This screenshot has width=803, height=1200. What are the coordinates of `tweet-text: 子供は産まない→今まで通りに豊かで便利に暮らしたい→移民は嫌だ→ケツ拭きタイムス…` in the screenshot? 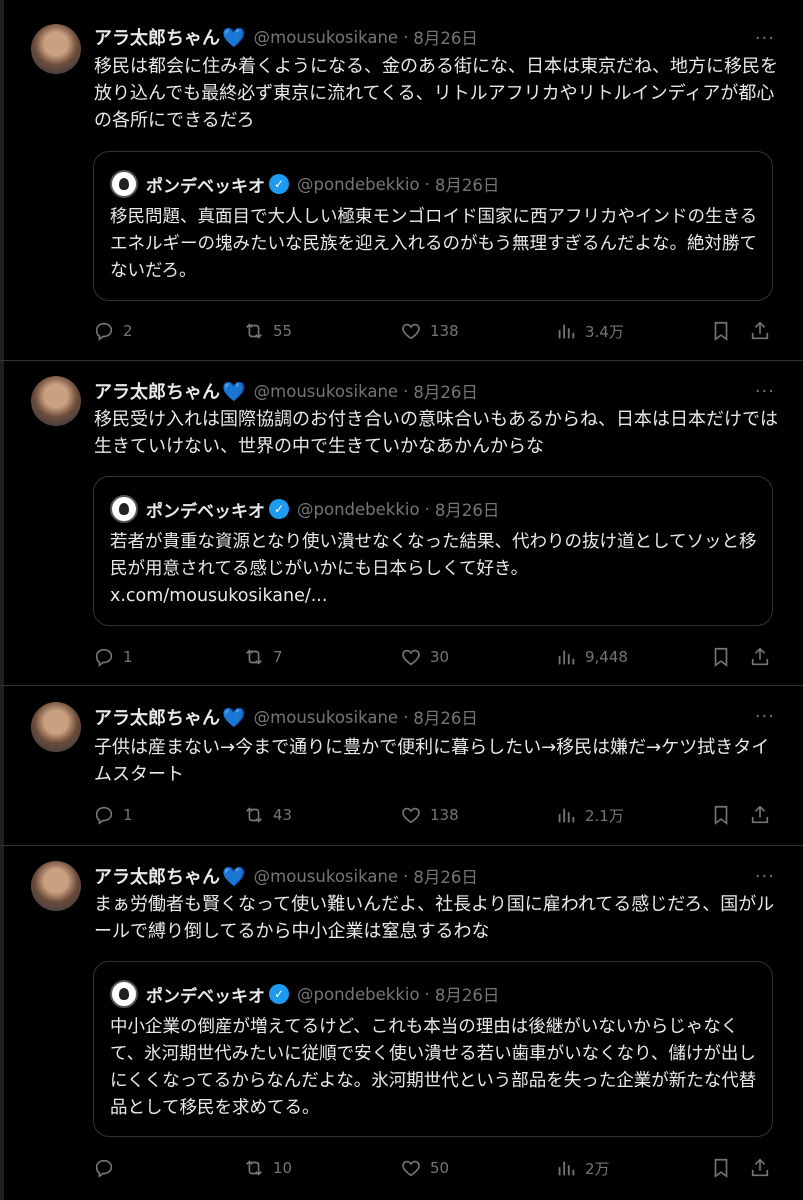 It's located at (432, 761).